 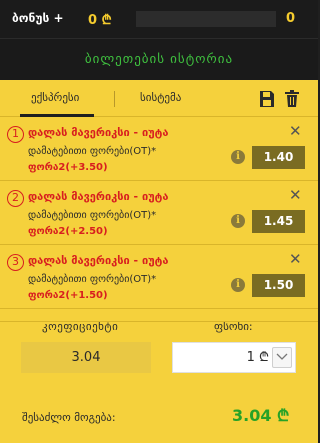 What do you see at coordinates (206, 19) in the screenshot?
I see `bonus-progress-track` at bounding box center [206, 19].